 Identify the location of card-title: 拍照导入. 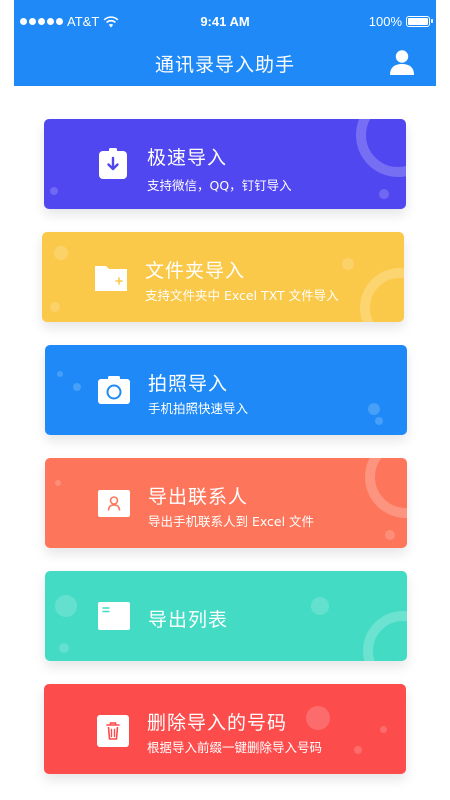
(188, 384).